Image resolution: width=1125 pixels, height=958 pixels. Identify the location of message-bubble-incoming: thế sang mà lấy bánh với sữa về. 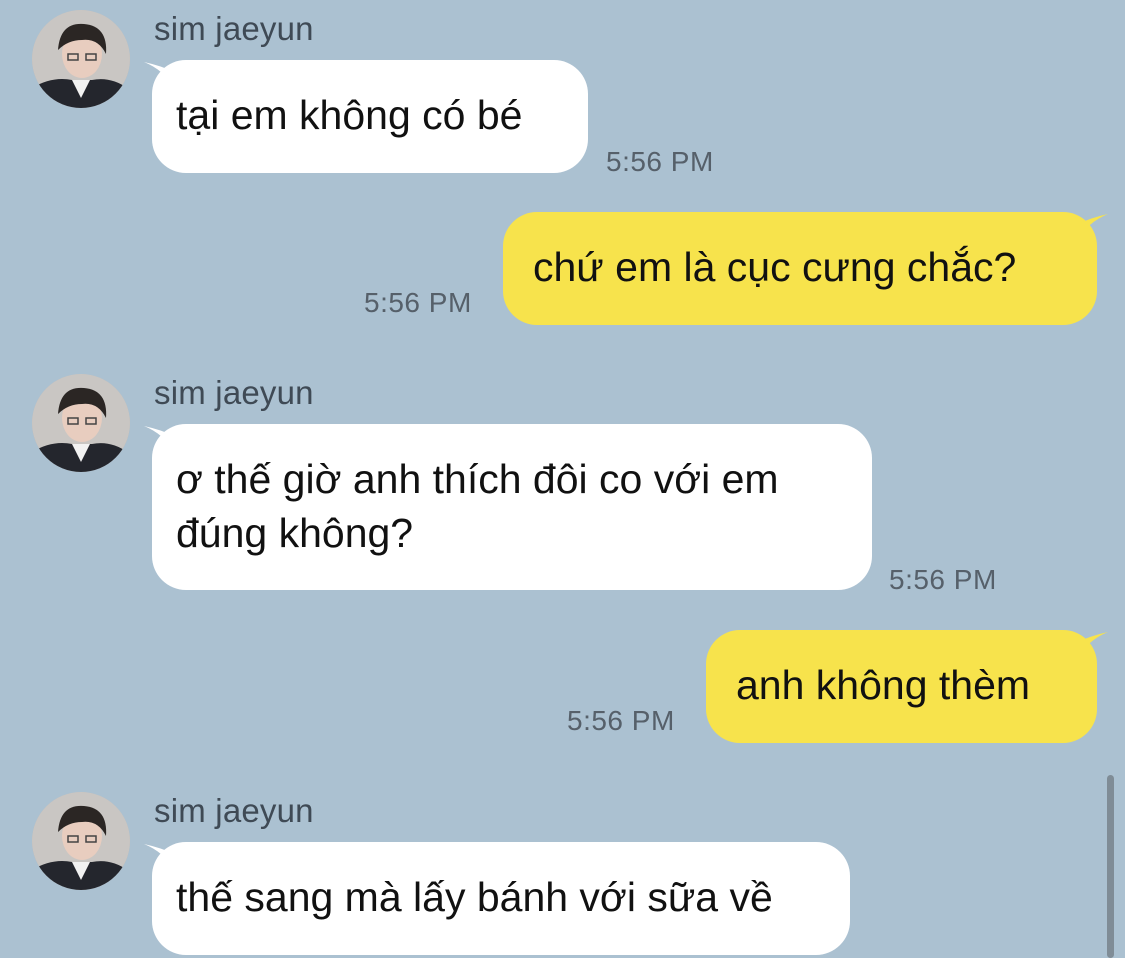
(501, 898).